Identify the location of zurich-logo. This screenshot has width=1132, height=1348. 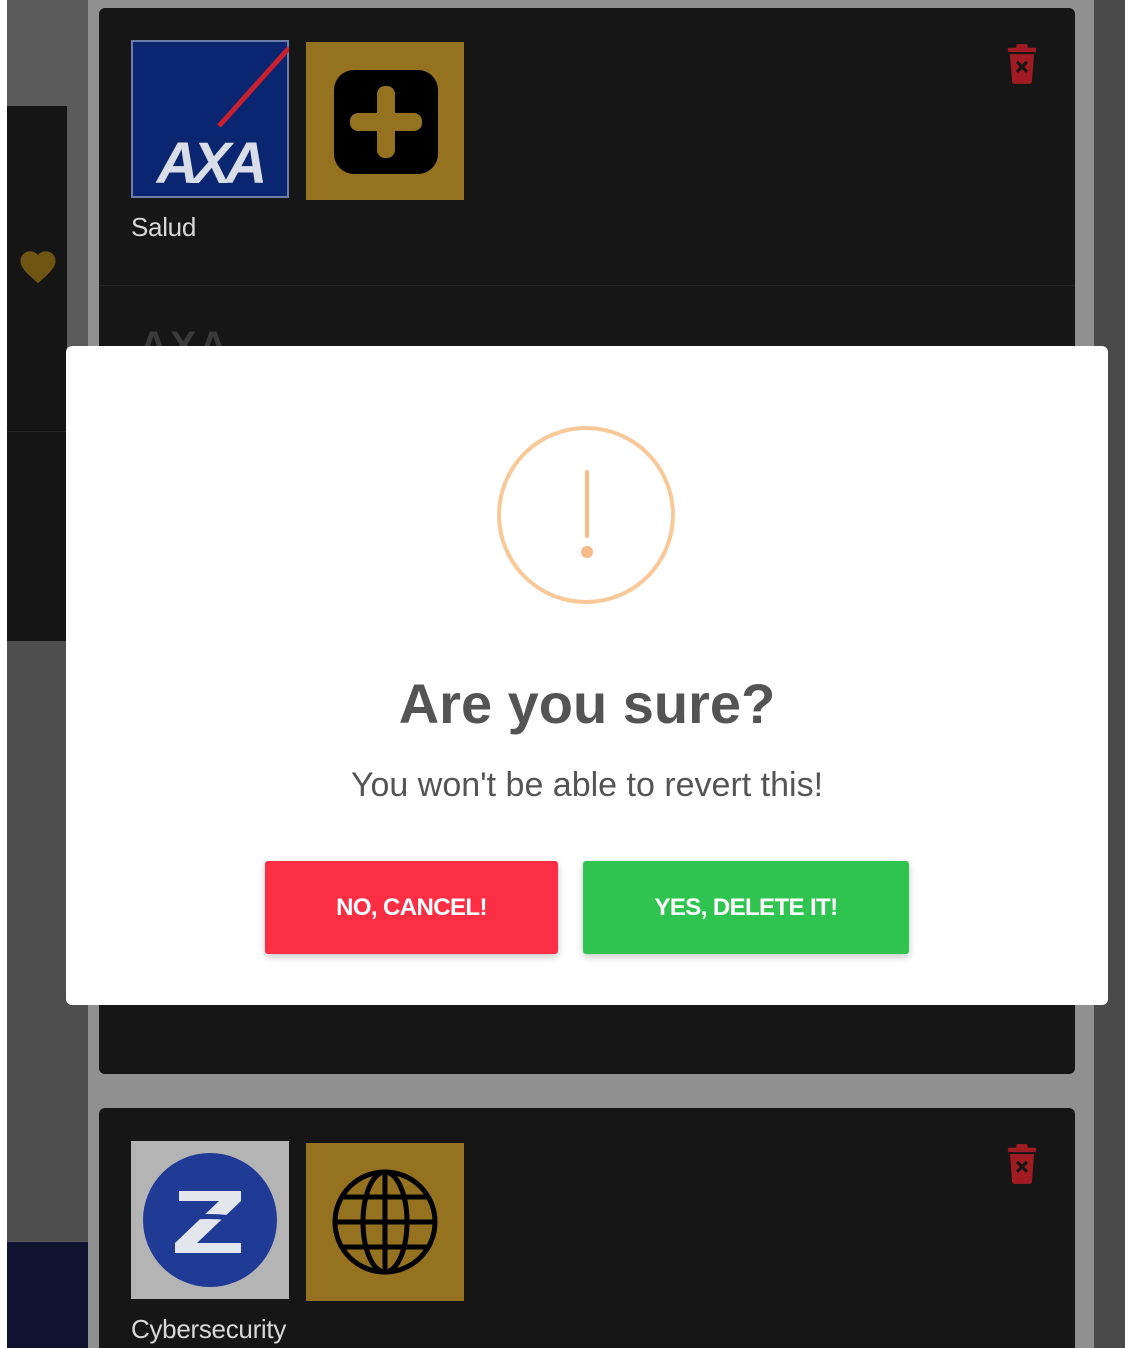
(210, 1220).